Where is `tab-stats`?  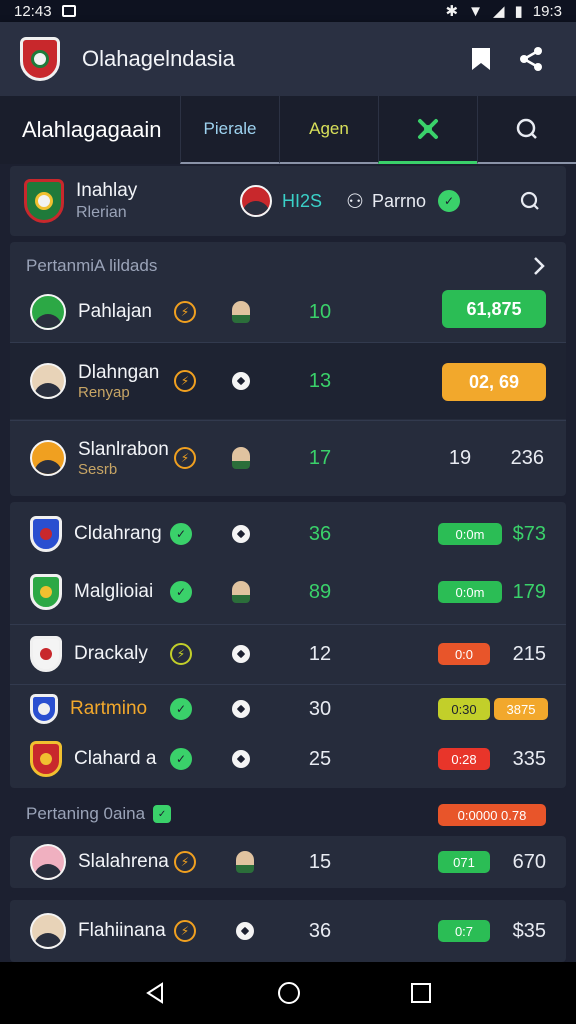
tab-stats is located at coordinates (427, 130).